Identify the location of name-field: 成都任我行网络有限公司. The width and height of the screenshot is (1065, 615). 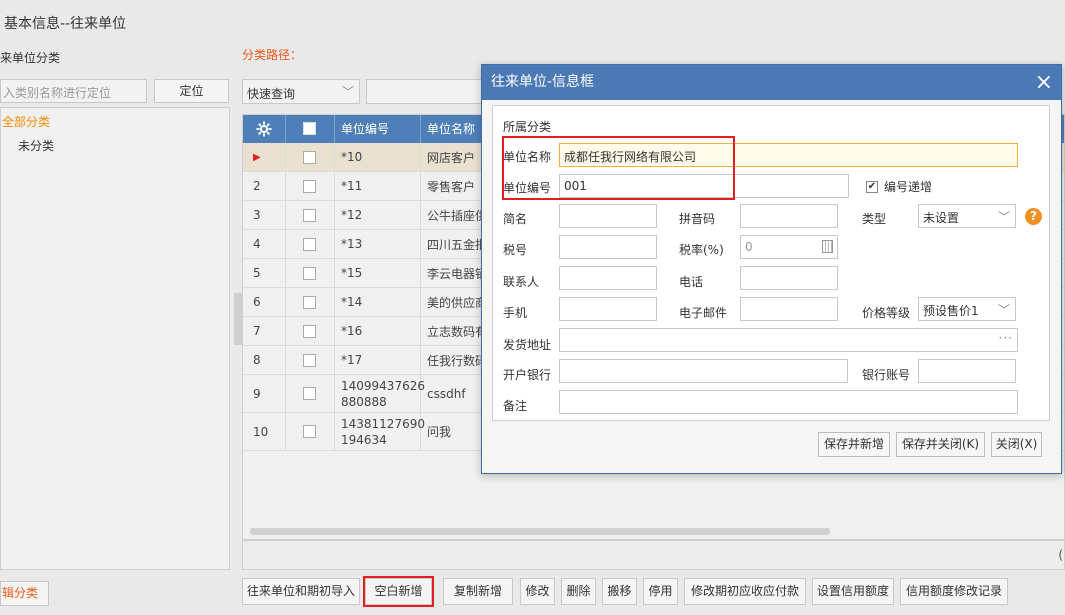
(788, 155).